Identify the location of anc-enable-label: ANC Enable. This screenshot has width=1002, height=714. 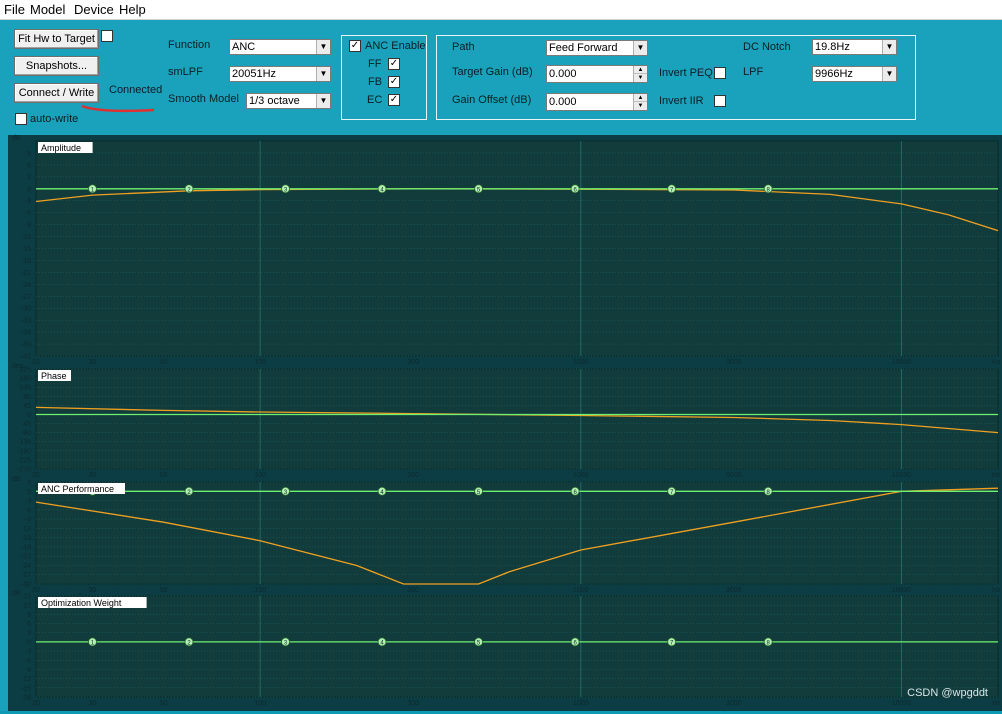
(395, 46).